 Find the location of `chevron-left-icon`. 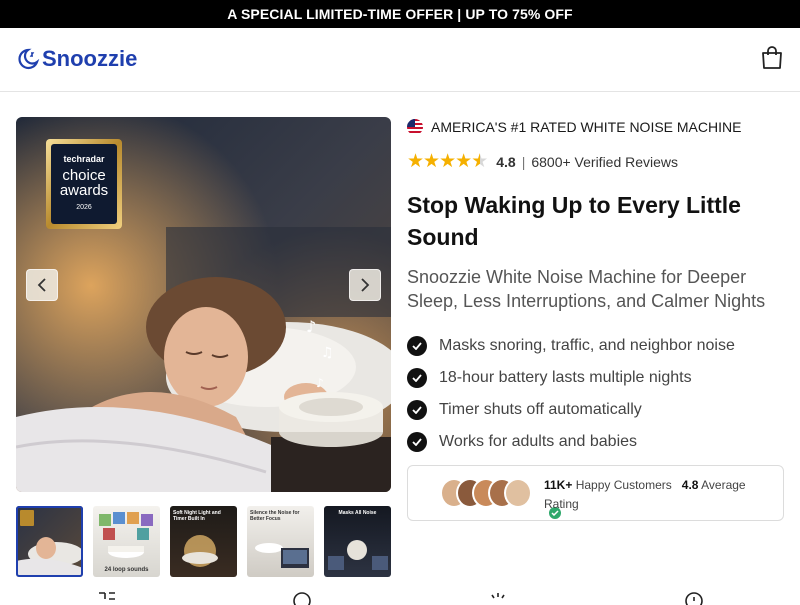

chevron-left-icon is located at coordinates (41, 285).